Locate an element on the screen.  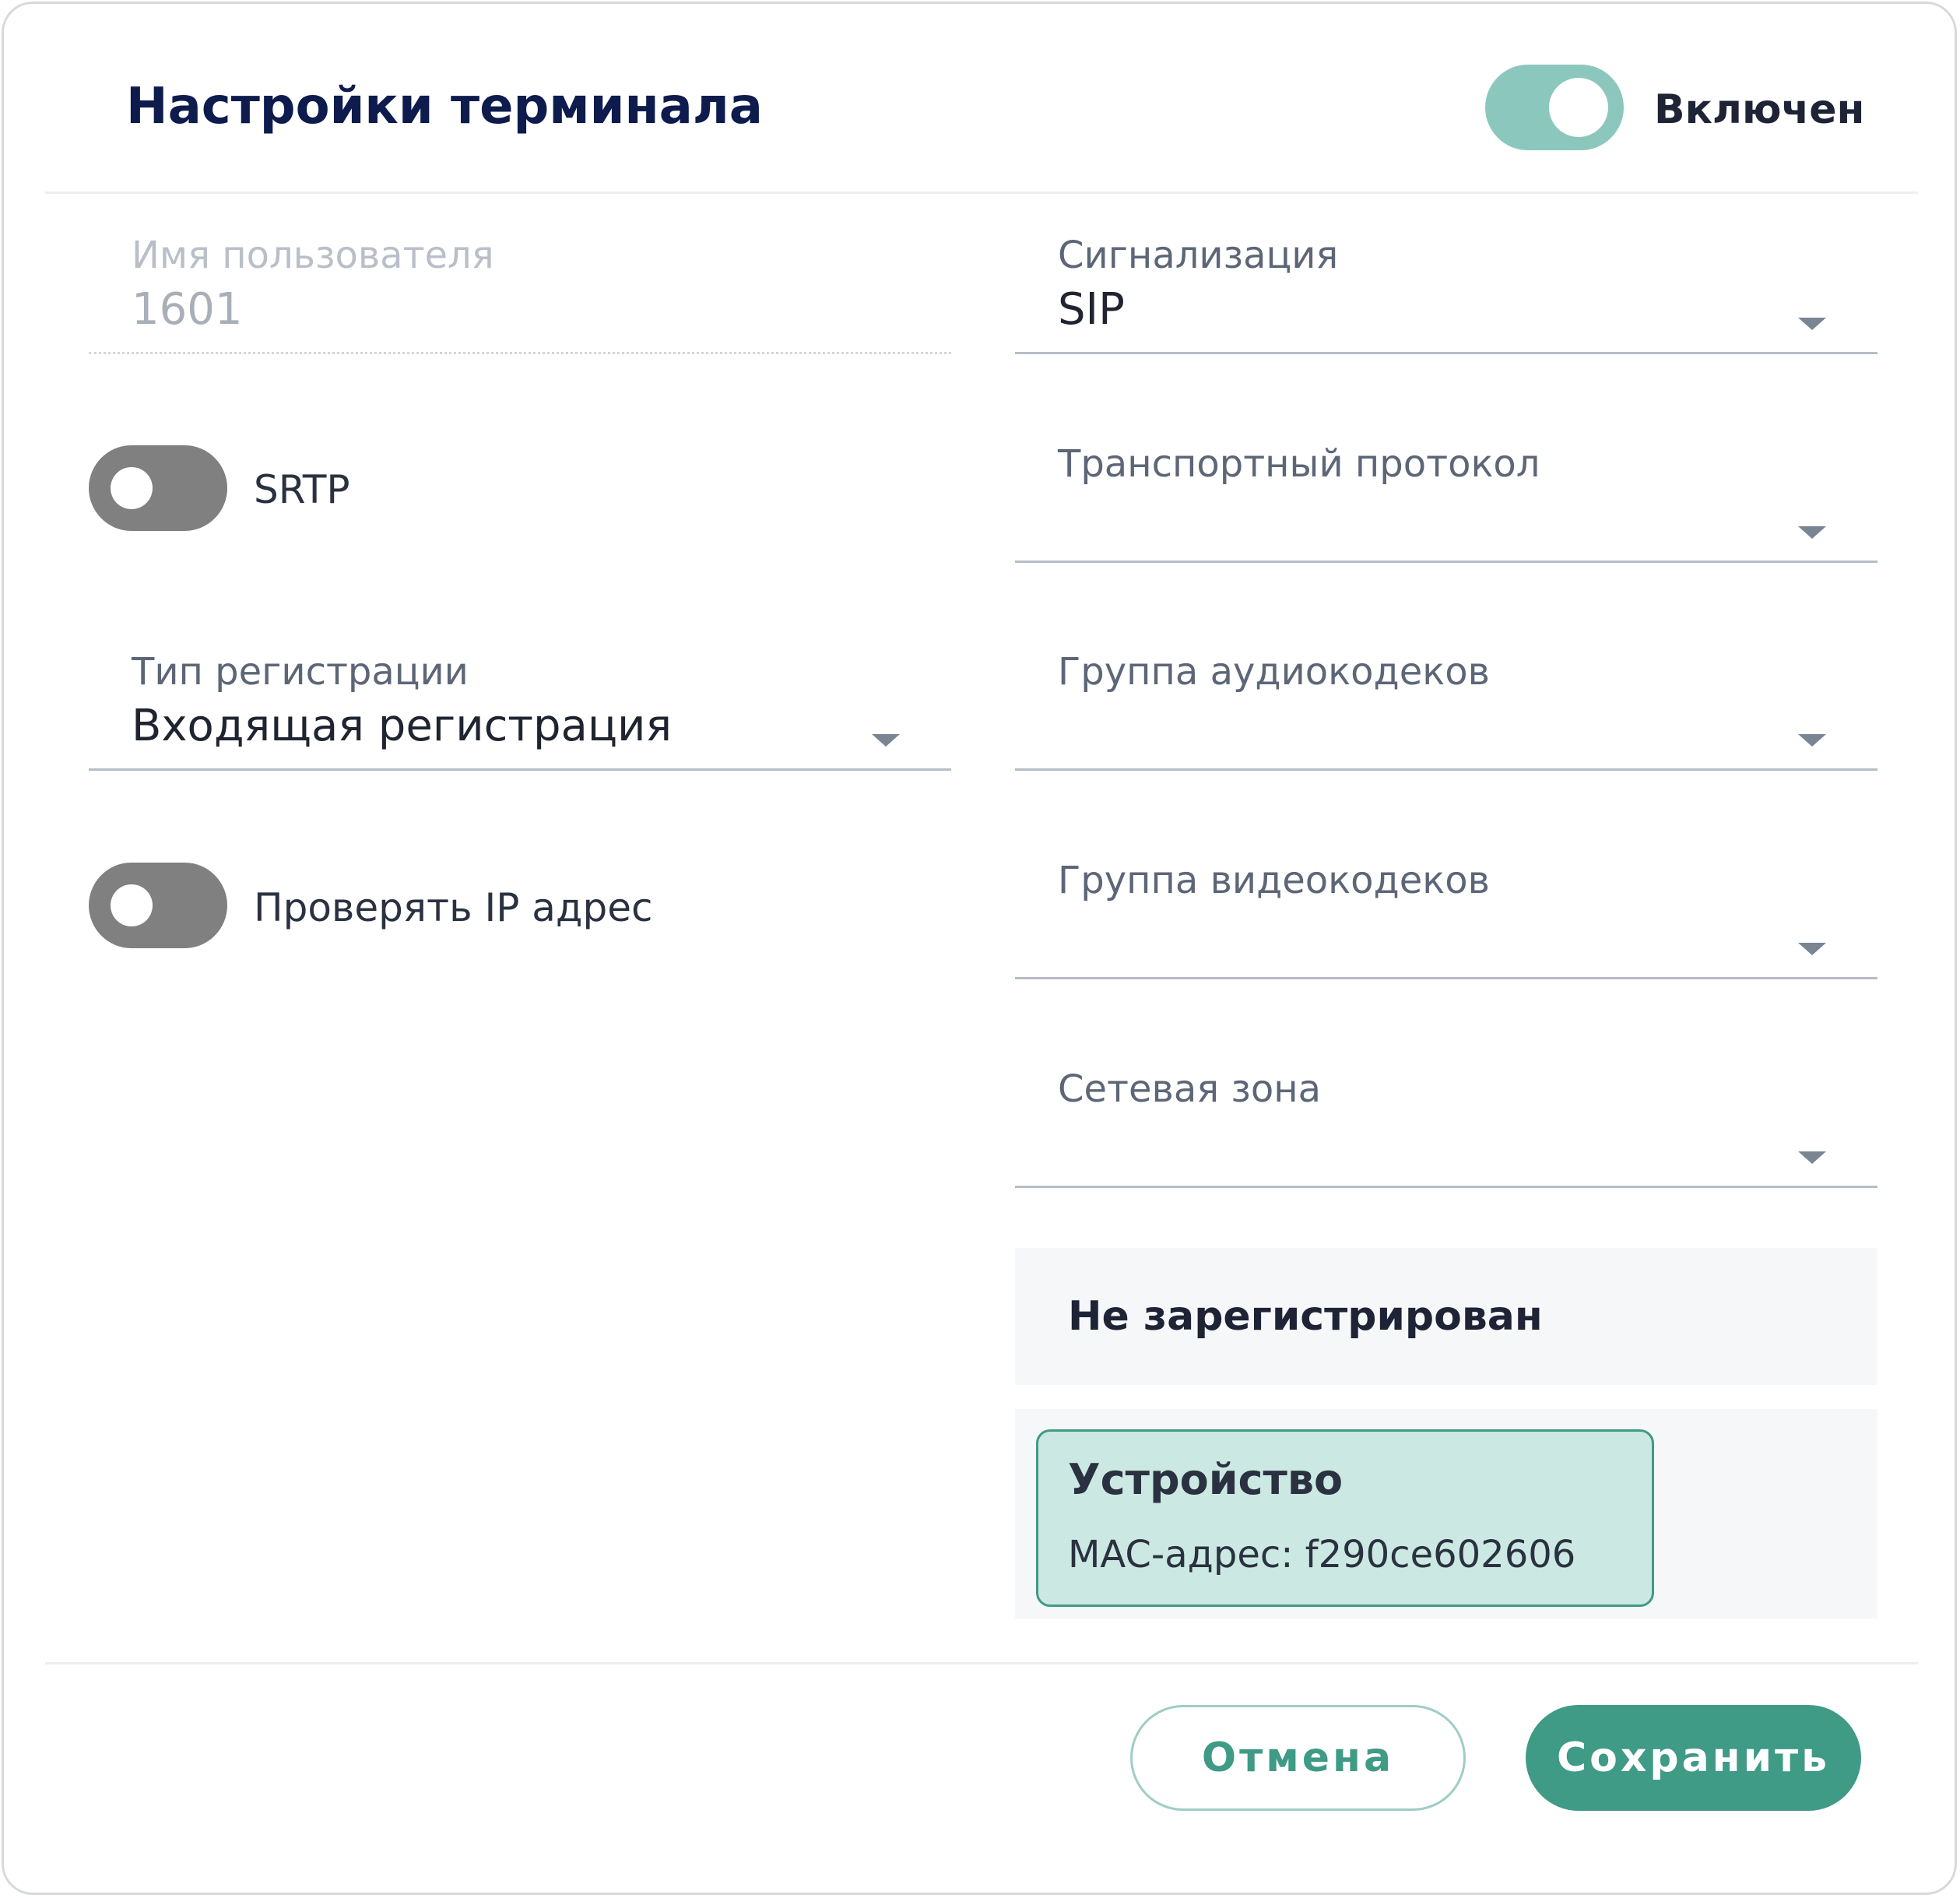
signaling-select: Сигнализация SIP is located at coordinates (1446, 286).